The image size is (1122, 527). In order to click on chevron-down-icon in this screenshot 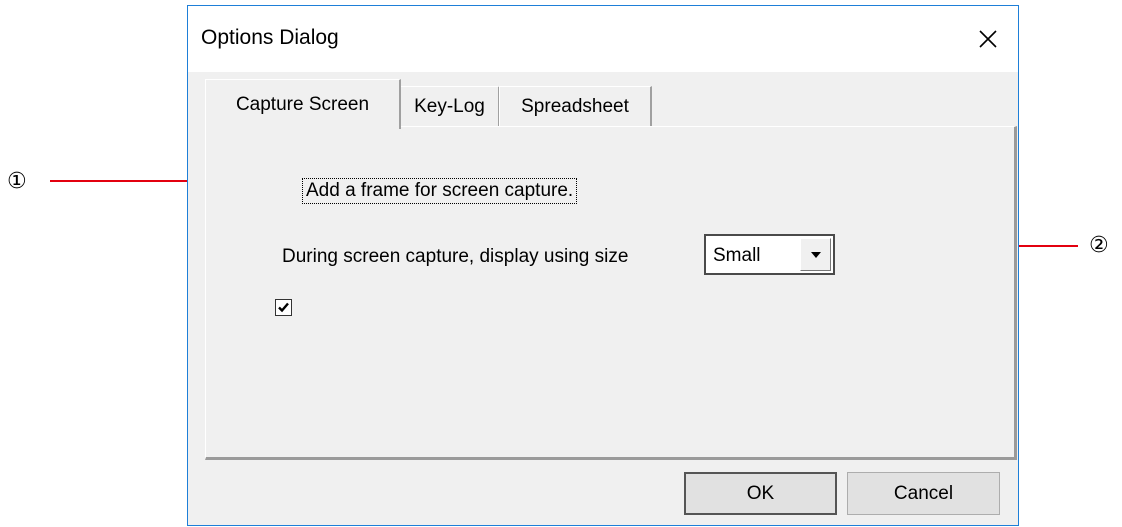, I will do `click(815, 254)`.